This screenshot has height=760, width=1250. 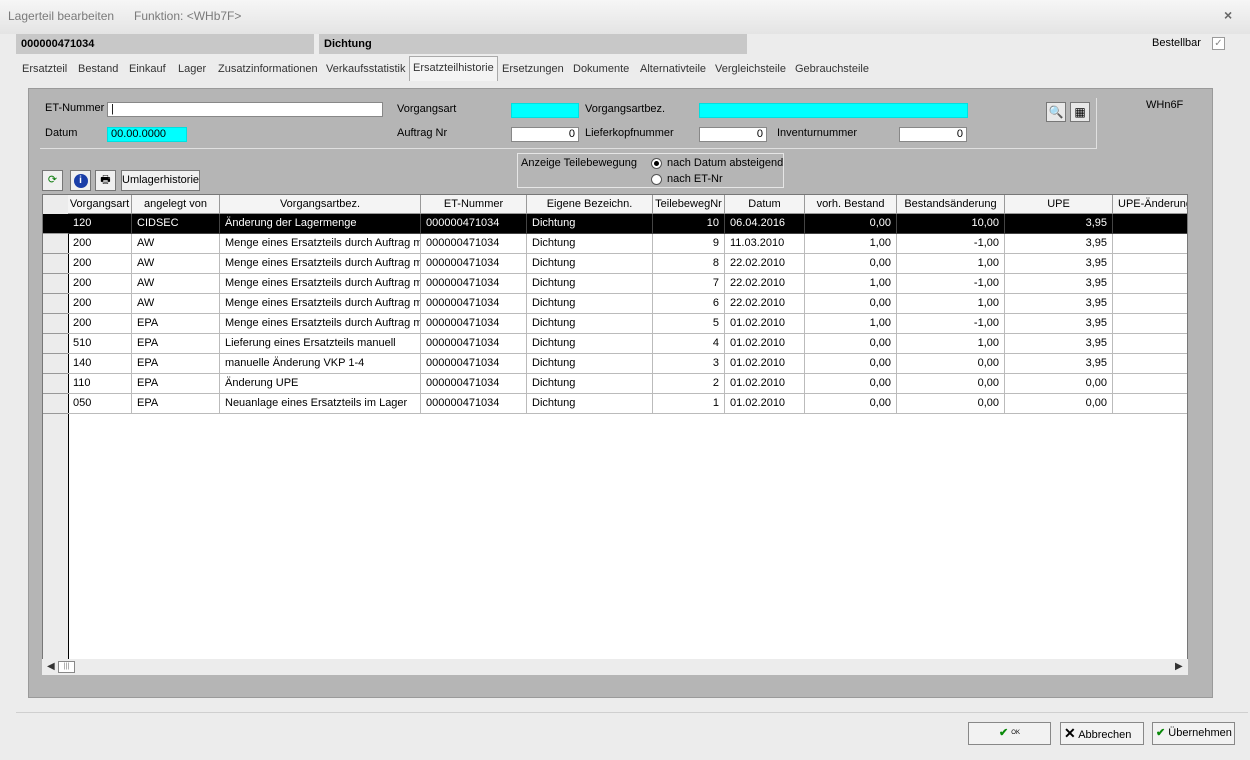 What do you see at coordinates (545, 110) in the screenshot?
I see `vorgangsart-input` at bounding box center [545, 110].